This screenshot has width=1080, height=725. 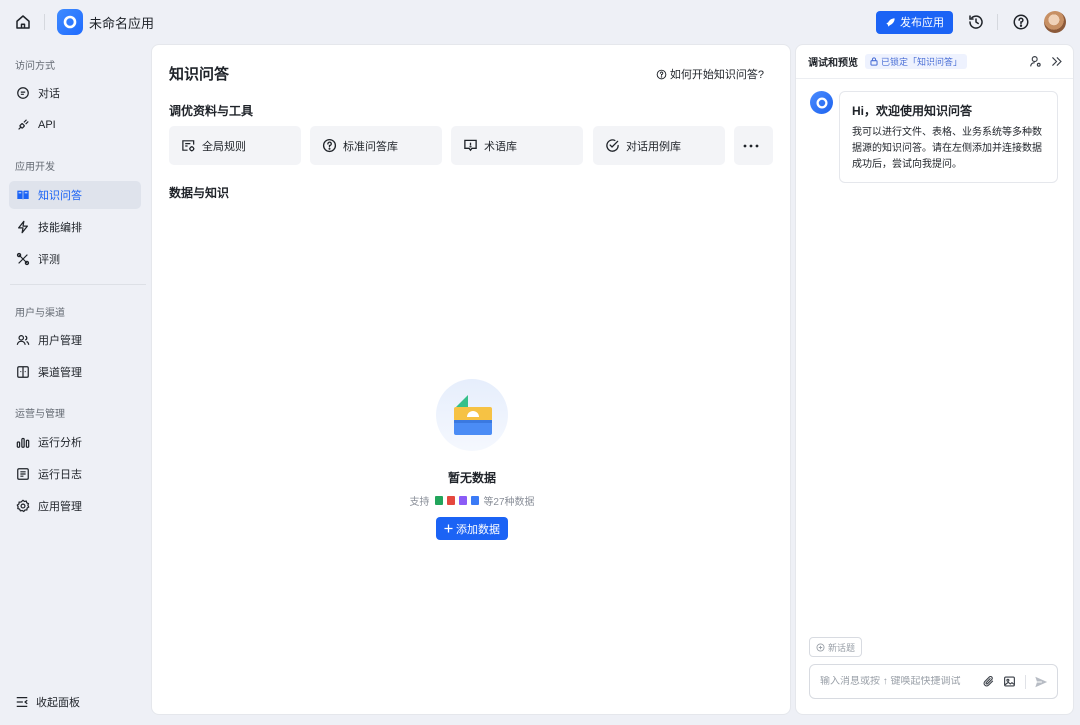 What do you see at coordinates (75, 125) in the screenshot?
I see `sidebar-item-api: API` at bounding box center [75, 125].